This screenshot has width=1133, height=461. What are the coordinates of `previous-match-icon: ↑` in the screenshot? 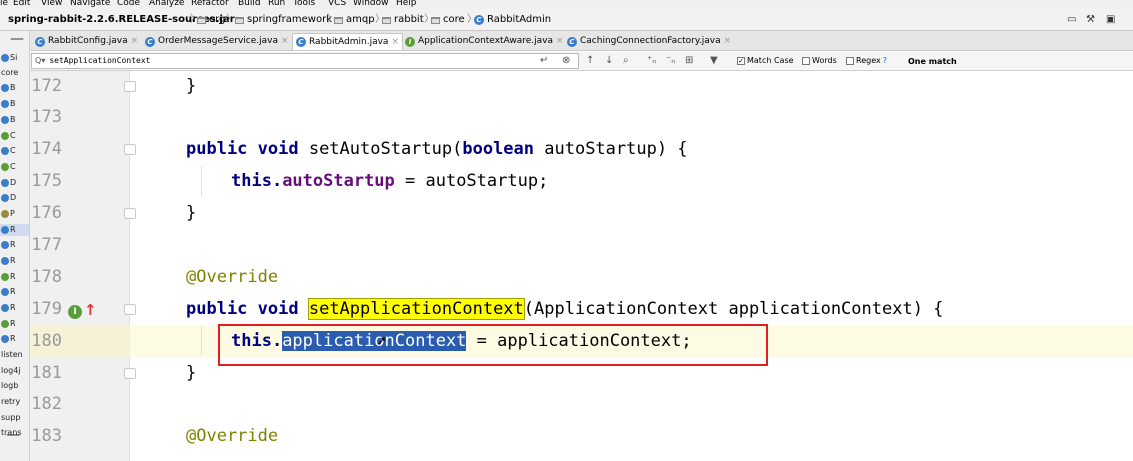 It's located at (590, 61).